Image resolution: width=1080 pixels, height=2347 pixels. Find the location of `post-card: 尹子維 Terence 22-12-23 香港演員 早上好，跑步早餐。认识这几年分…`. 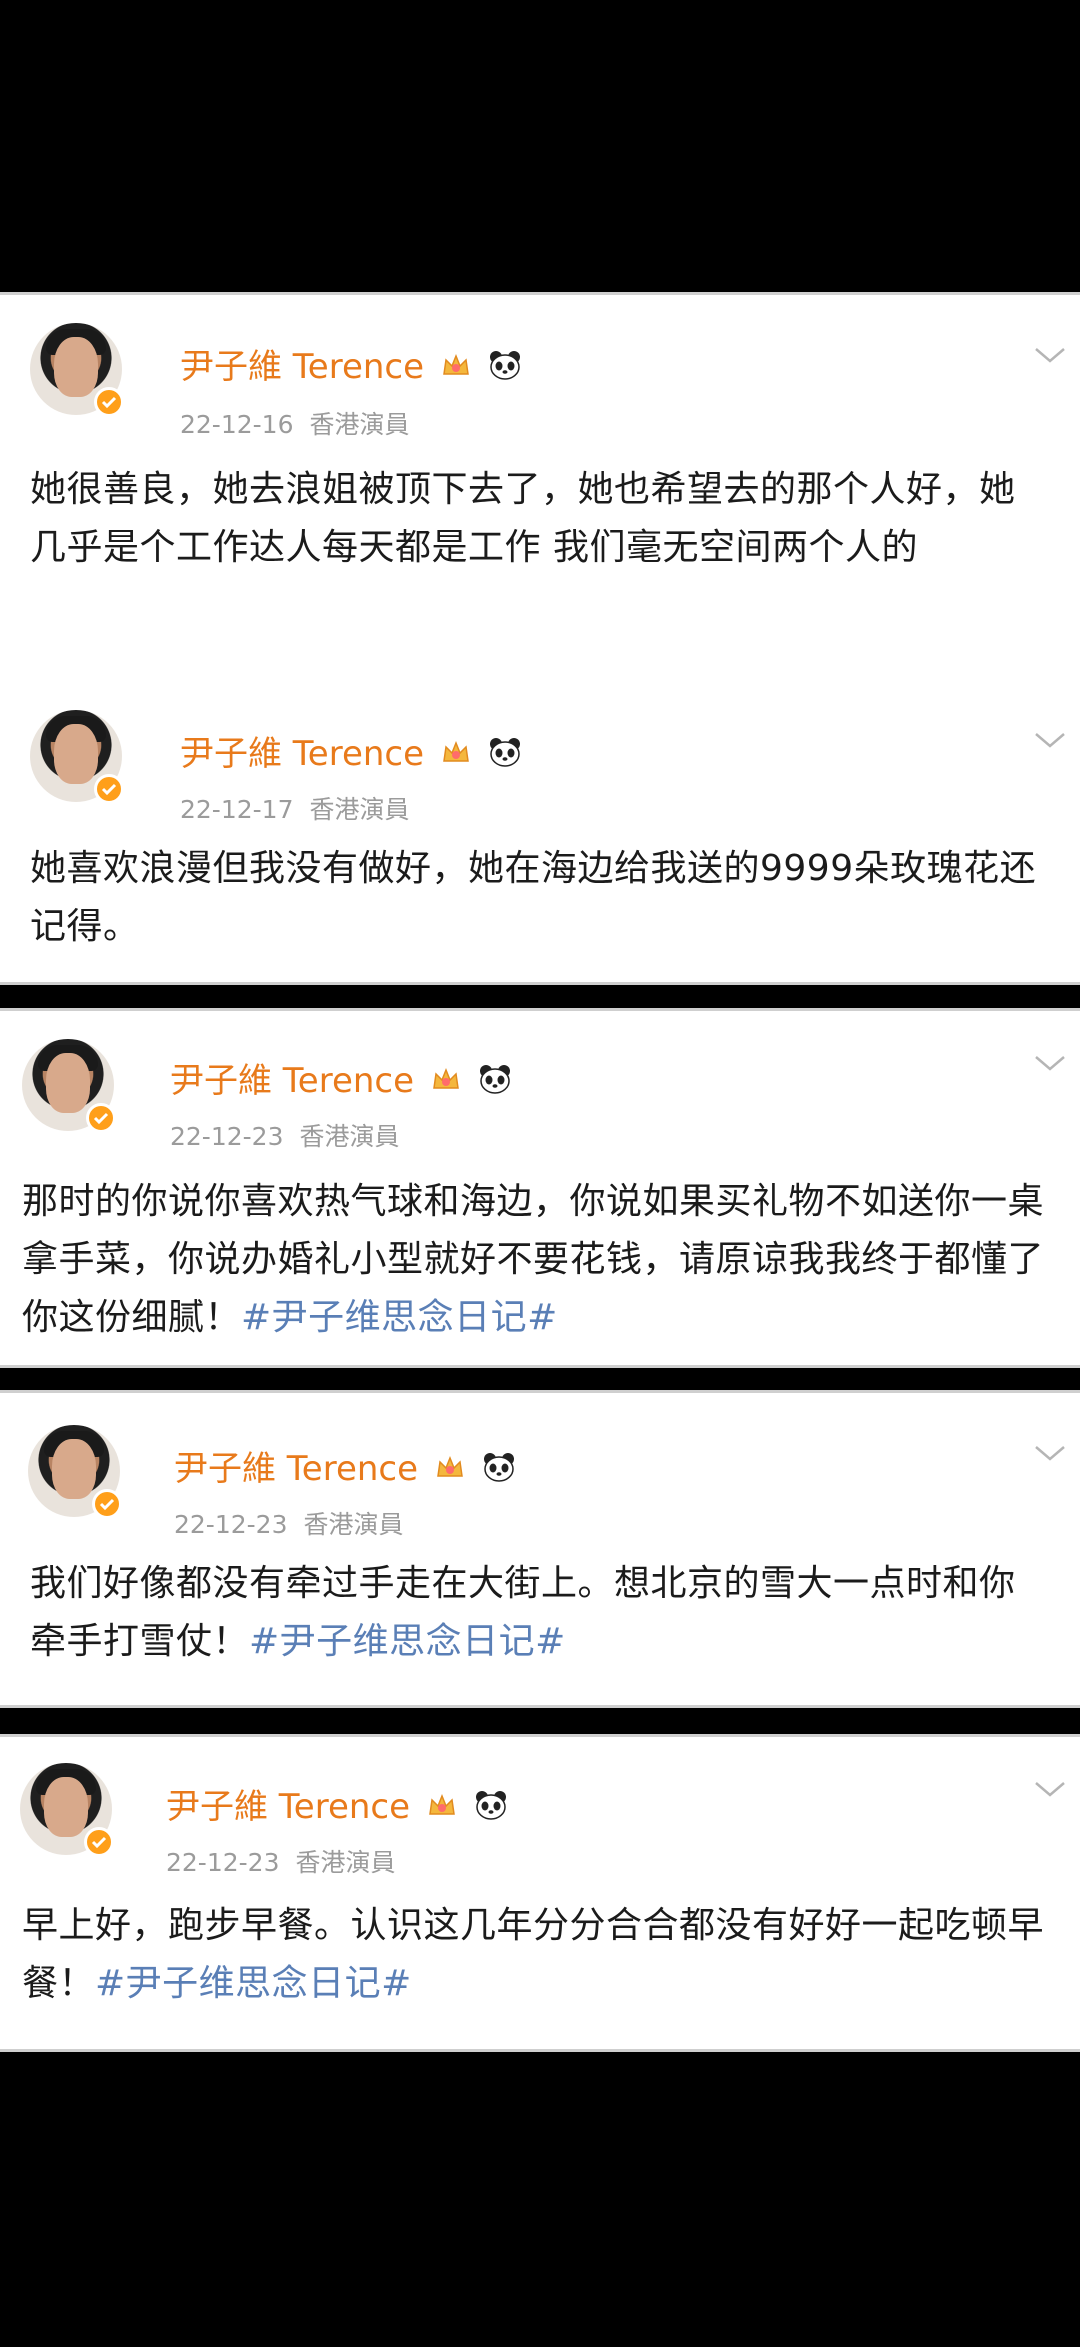

post-card: 尹子維 Terence 22-12-23 香港演員 早上好，跑步早餐。认识这几年分… is located at coordinates (540, 1893).